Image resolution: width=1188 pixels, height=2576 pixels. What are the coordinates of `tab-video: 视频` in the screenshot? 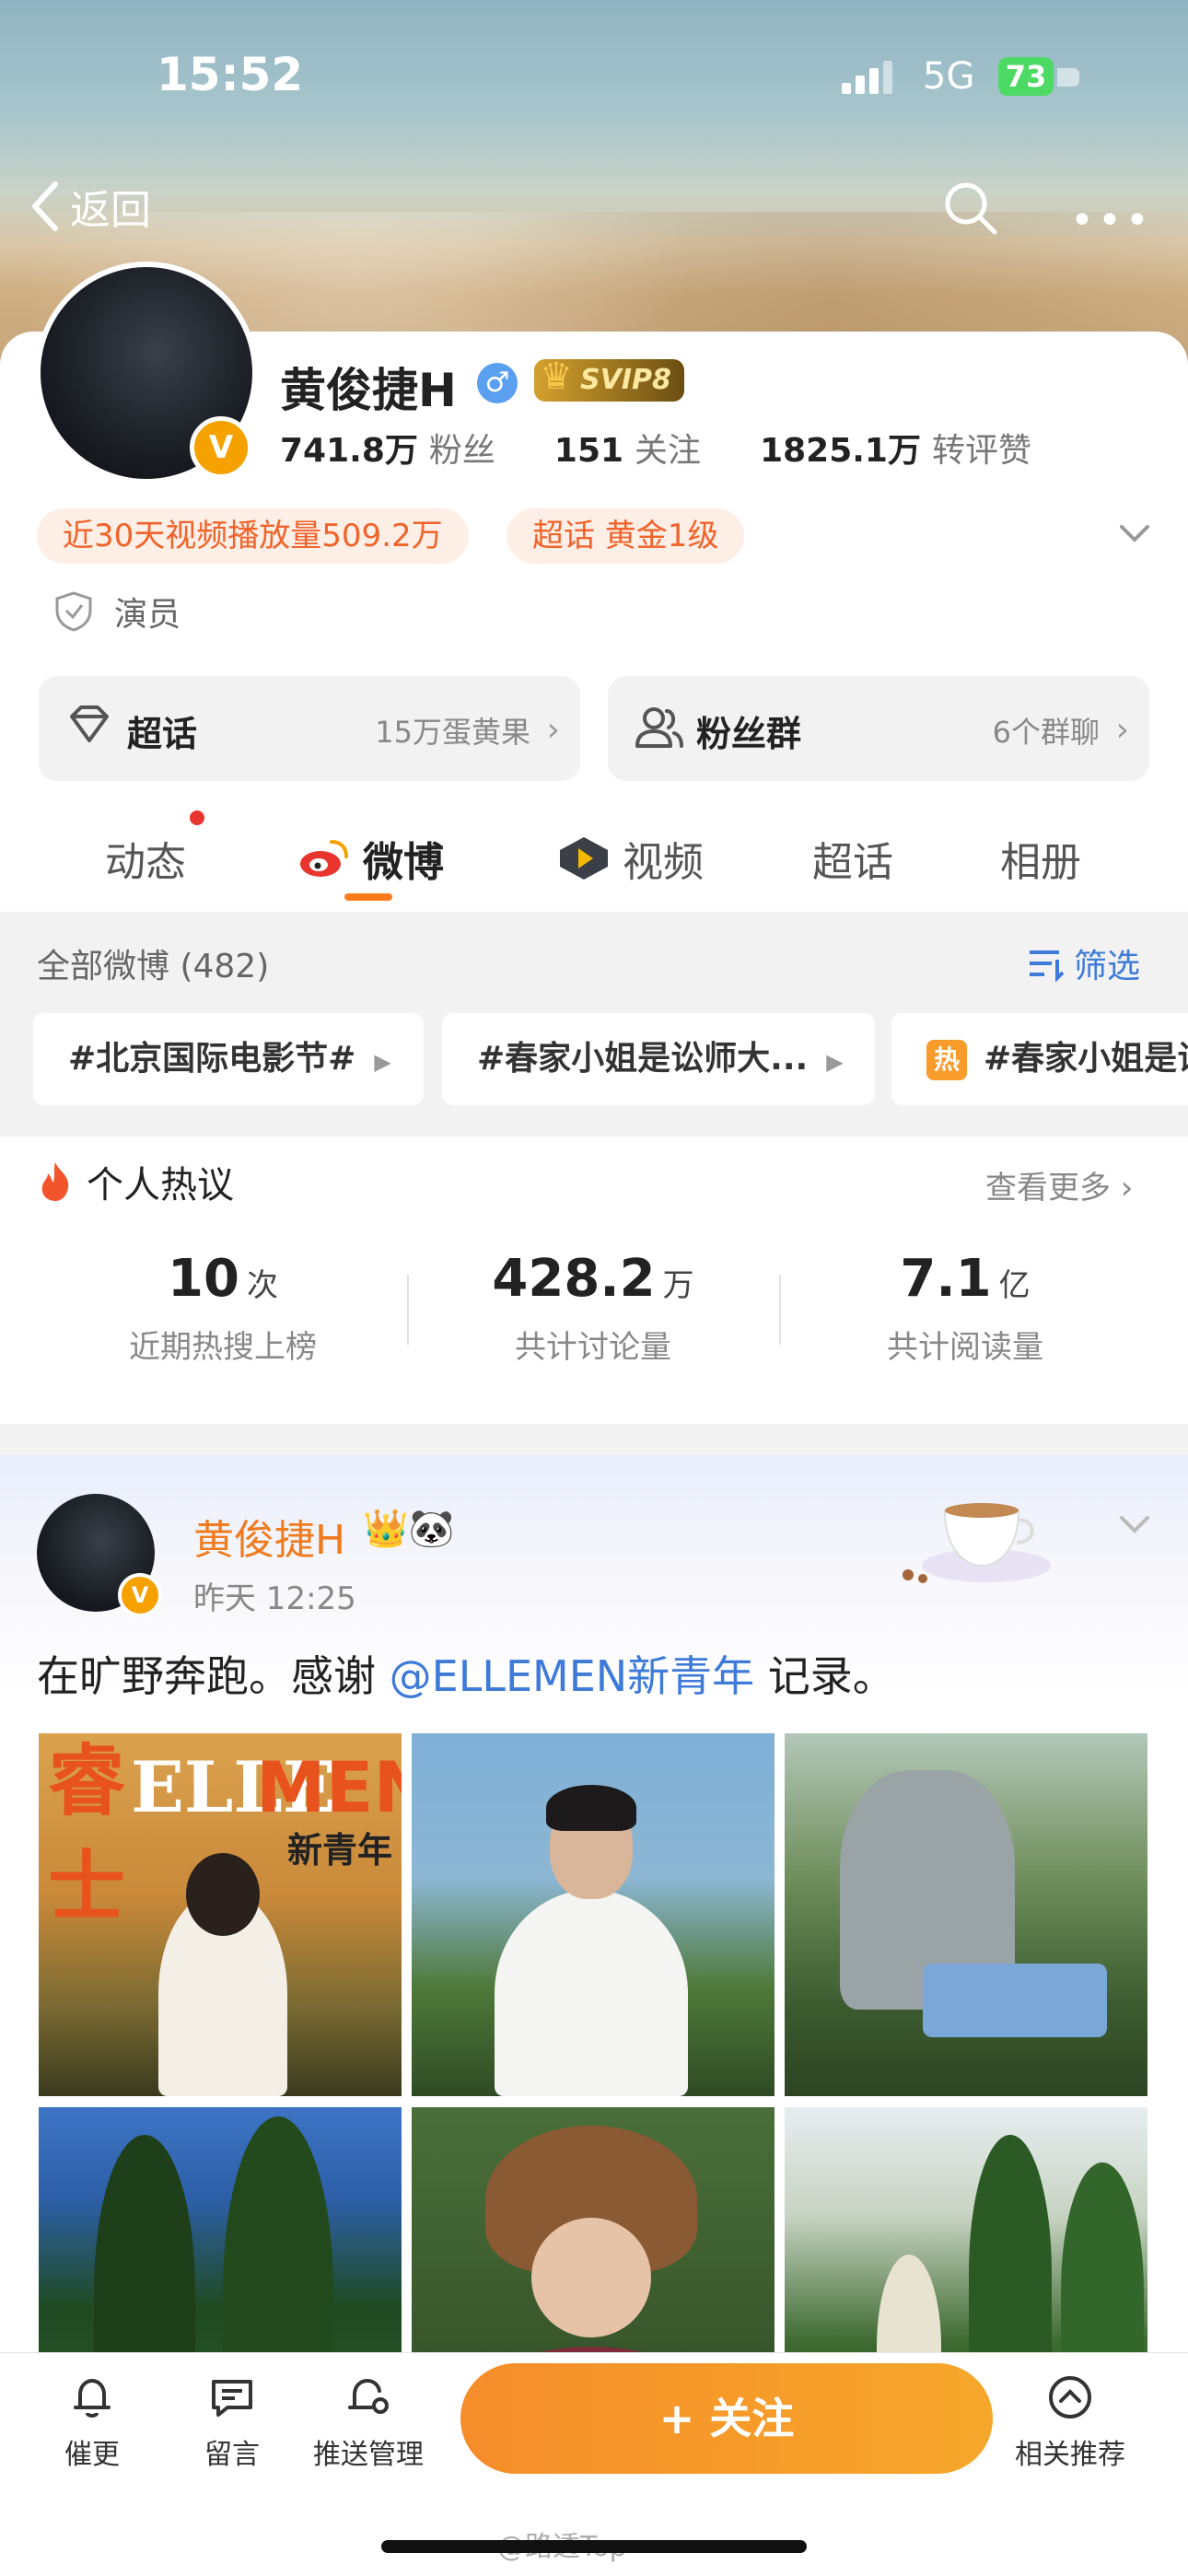 It's located at (630, 858).